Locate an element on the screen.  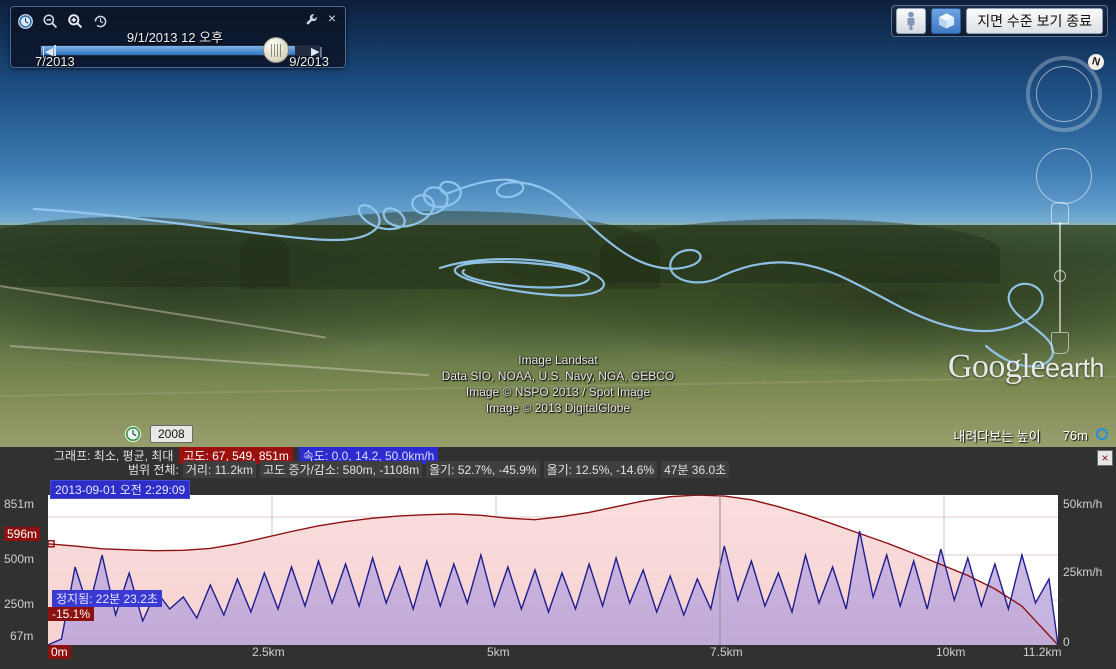
x-tick-11_2km: 11.2km is located at coordinates (1042, 652).